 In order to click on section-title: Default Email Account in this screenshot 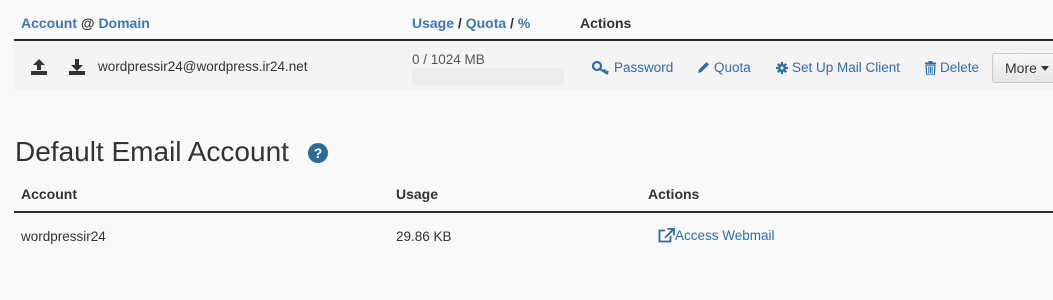, I will do `click(152, 151)`.